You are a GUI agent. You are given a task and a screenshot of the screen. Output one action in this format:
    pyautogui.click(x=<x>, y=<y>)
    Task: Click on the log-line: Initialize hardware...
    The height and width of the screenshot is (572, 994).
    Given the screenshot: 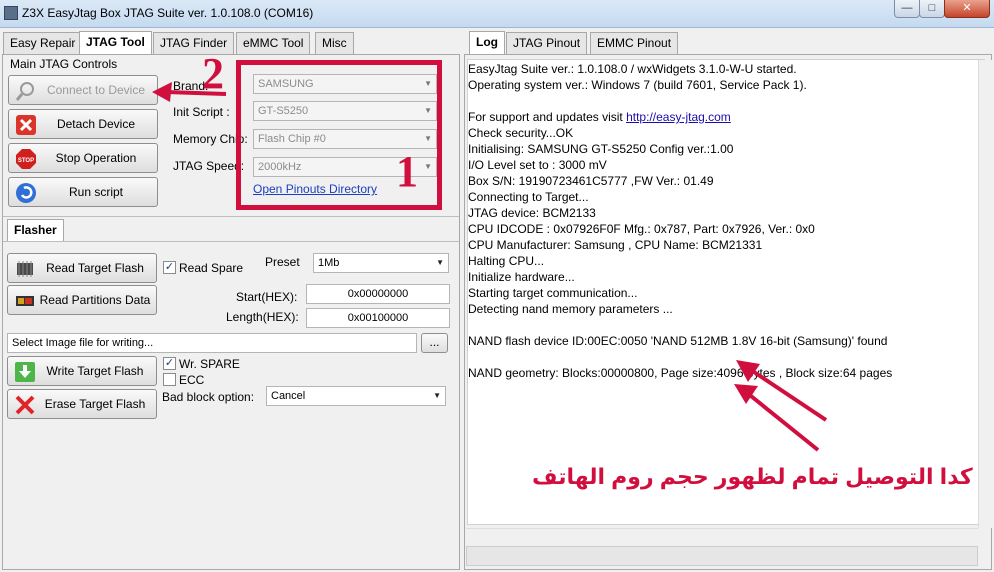 What is the action you would take?
    pyautogui.click(x=521, y=277)
    